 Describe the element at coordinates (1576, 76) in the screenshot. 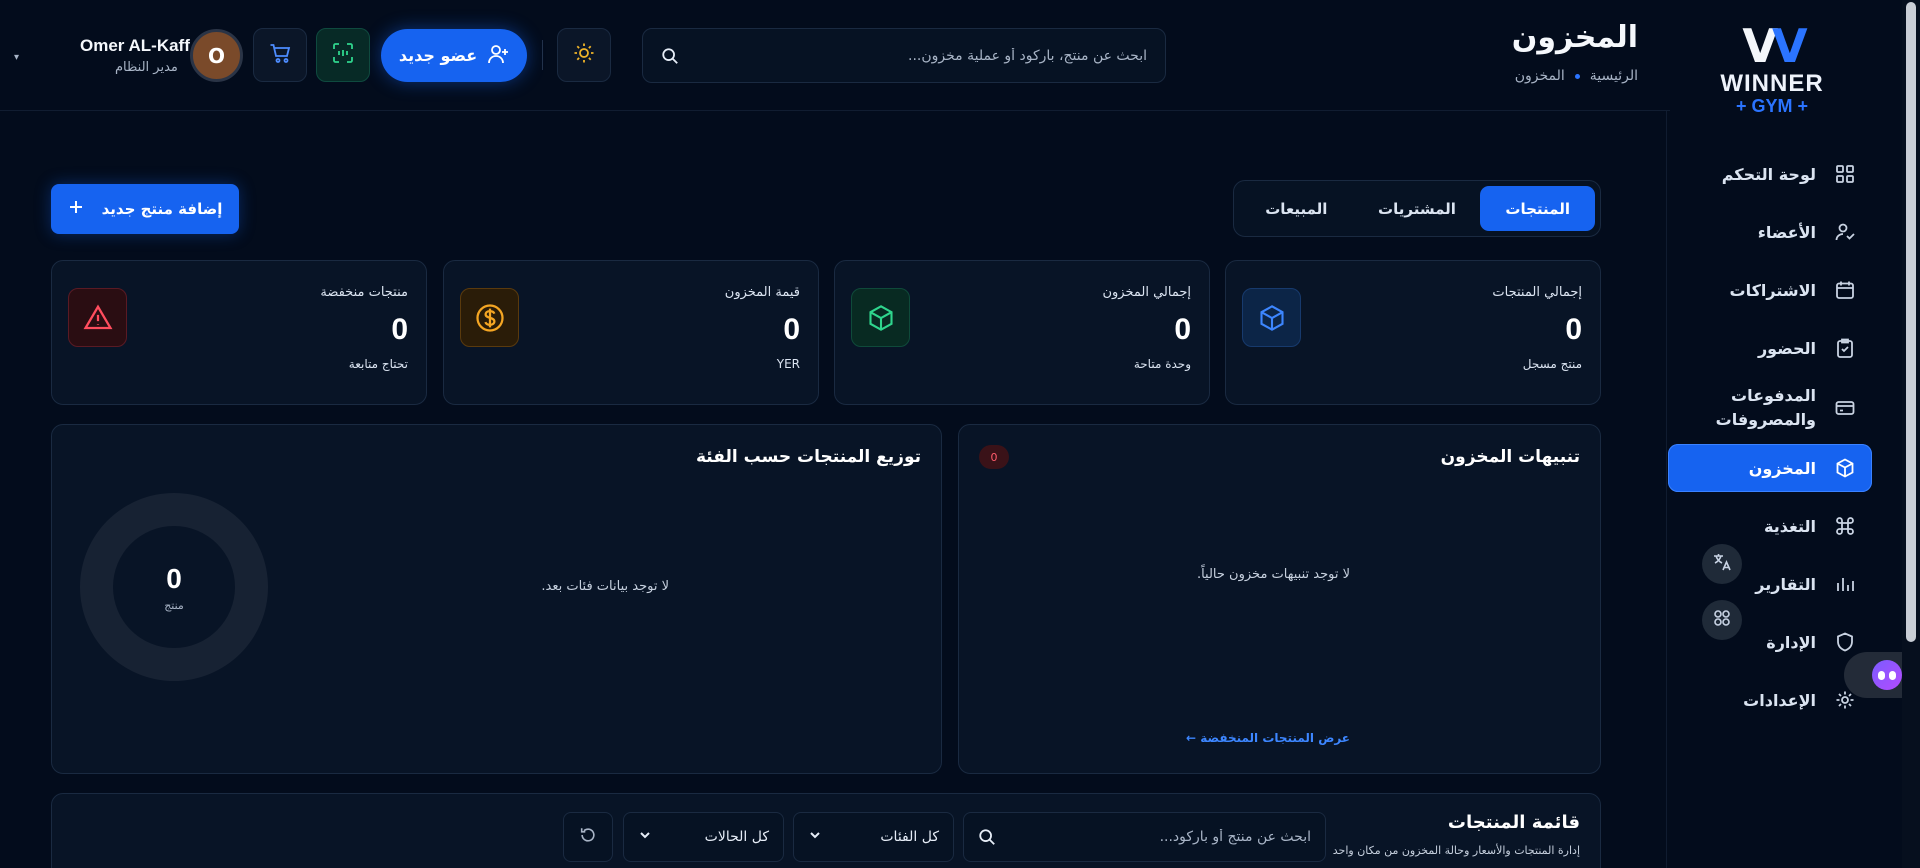

I see `breadcrumb: الرئيسية المخزون` at that location.